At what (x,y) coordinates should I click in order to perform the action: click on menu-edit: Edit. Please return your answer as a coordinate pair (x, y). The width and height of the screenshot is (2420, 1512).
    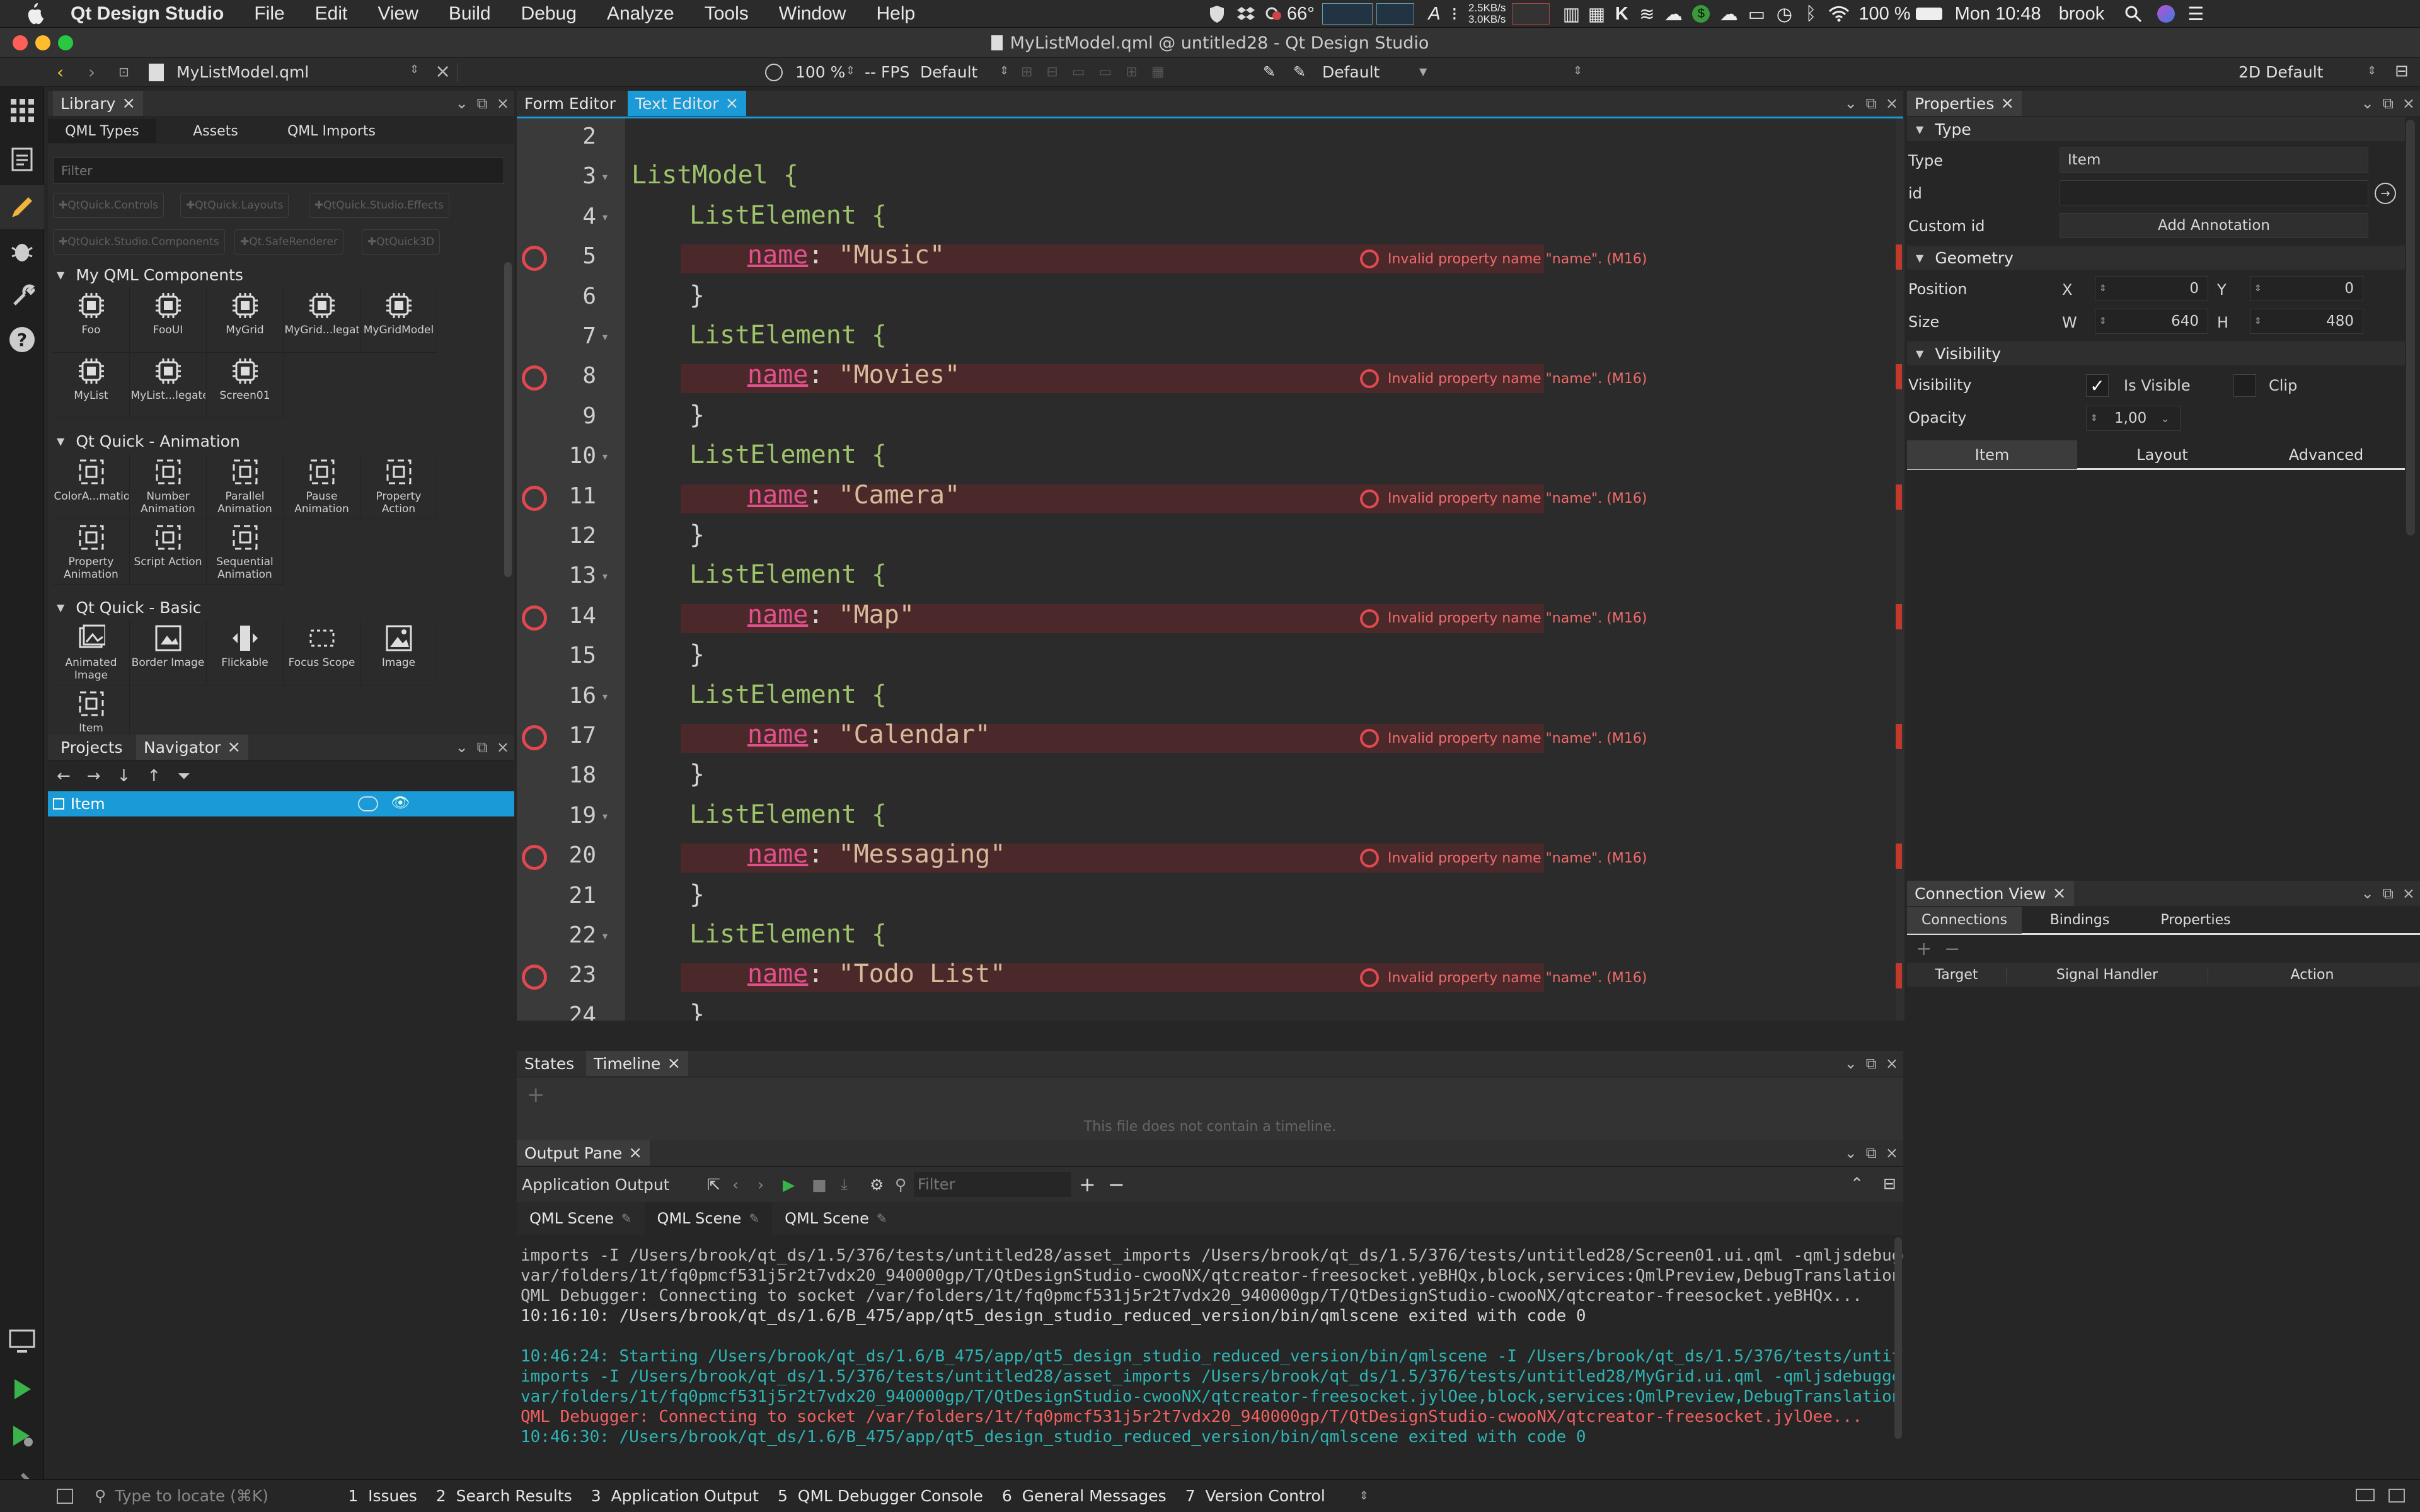
    Looking at the image, I should click on (331, 14).